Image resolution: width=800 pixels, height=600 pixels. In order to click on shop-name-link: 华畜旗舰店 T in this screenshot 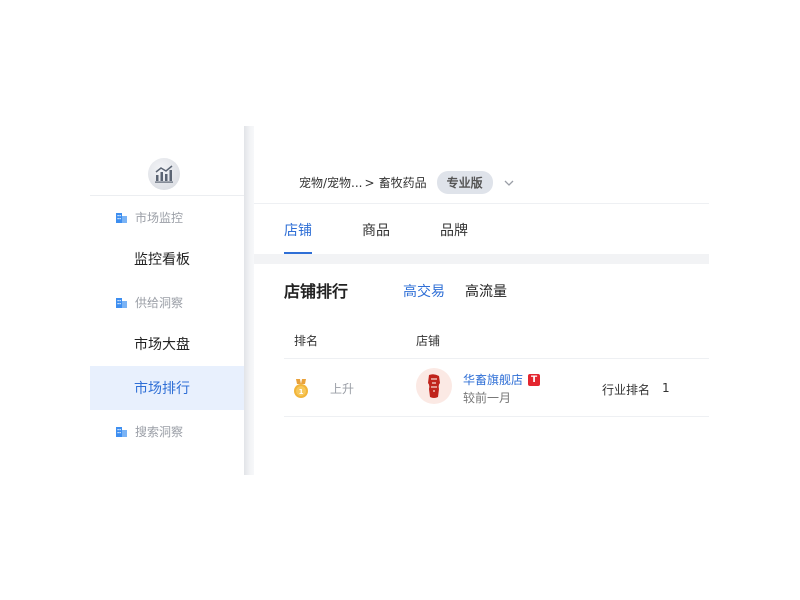, I will do `click(502, 379)`.